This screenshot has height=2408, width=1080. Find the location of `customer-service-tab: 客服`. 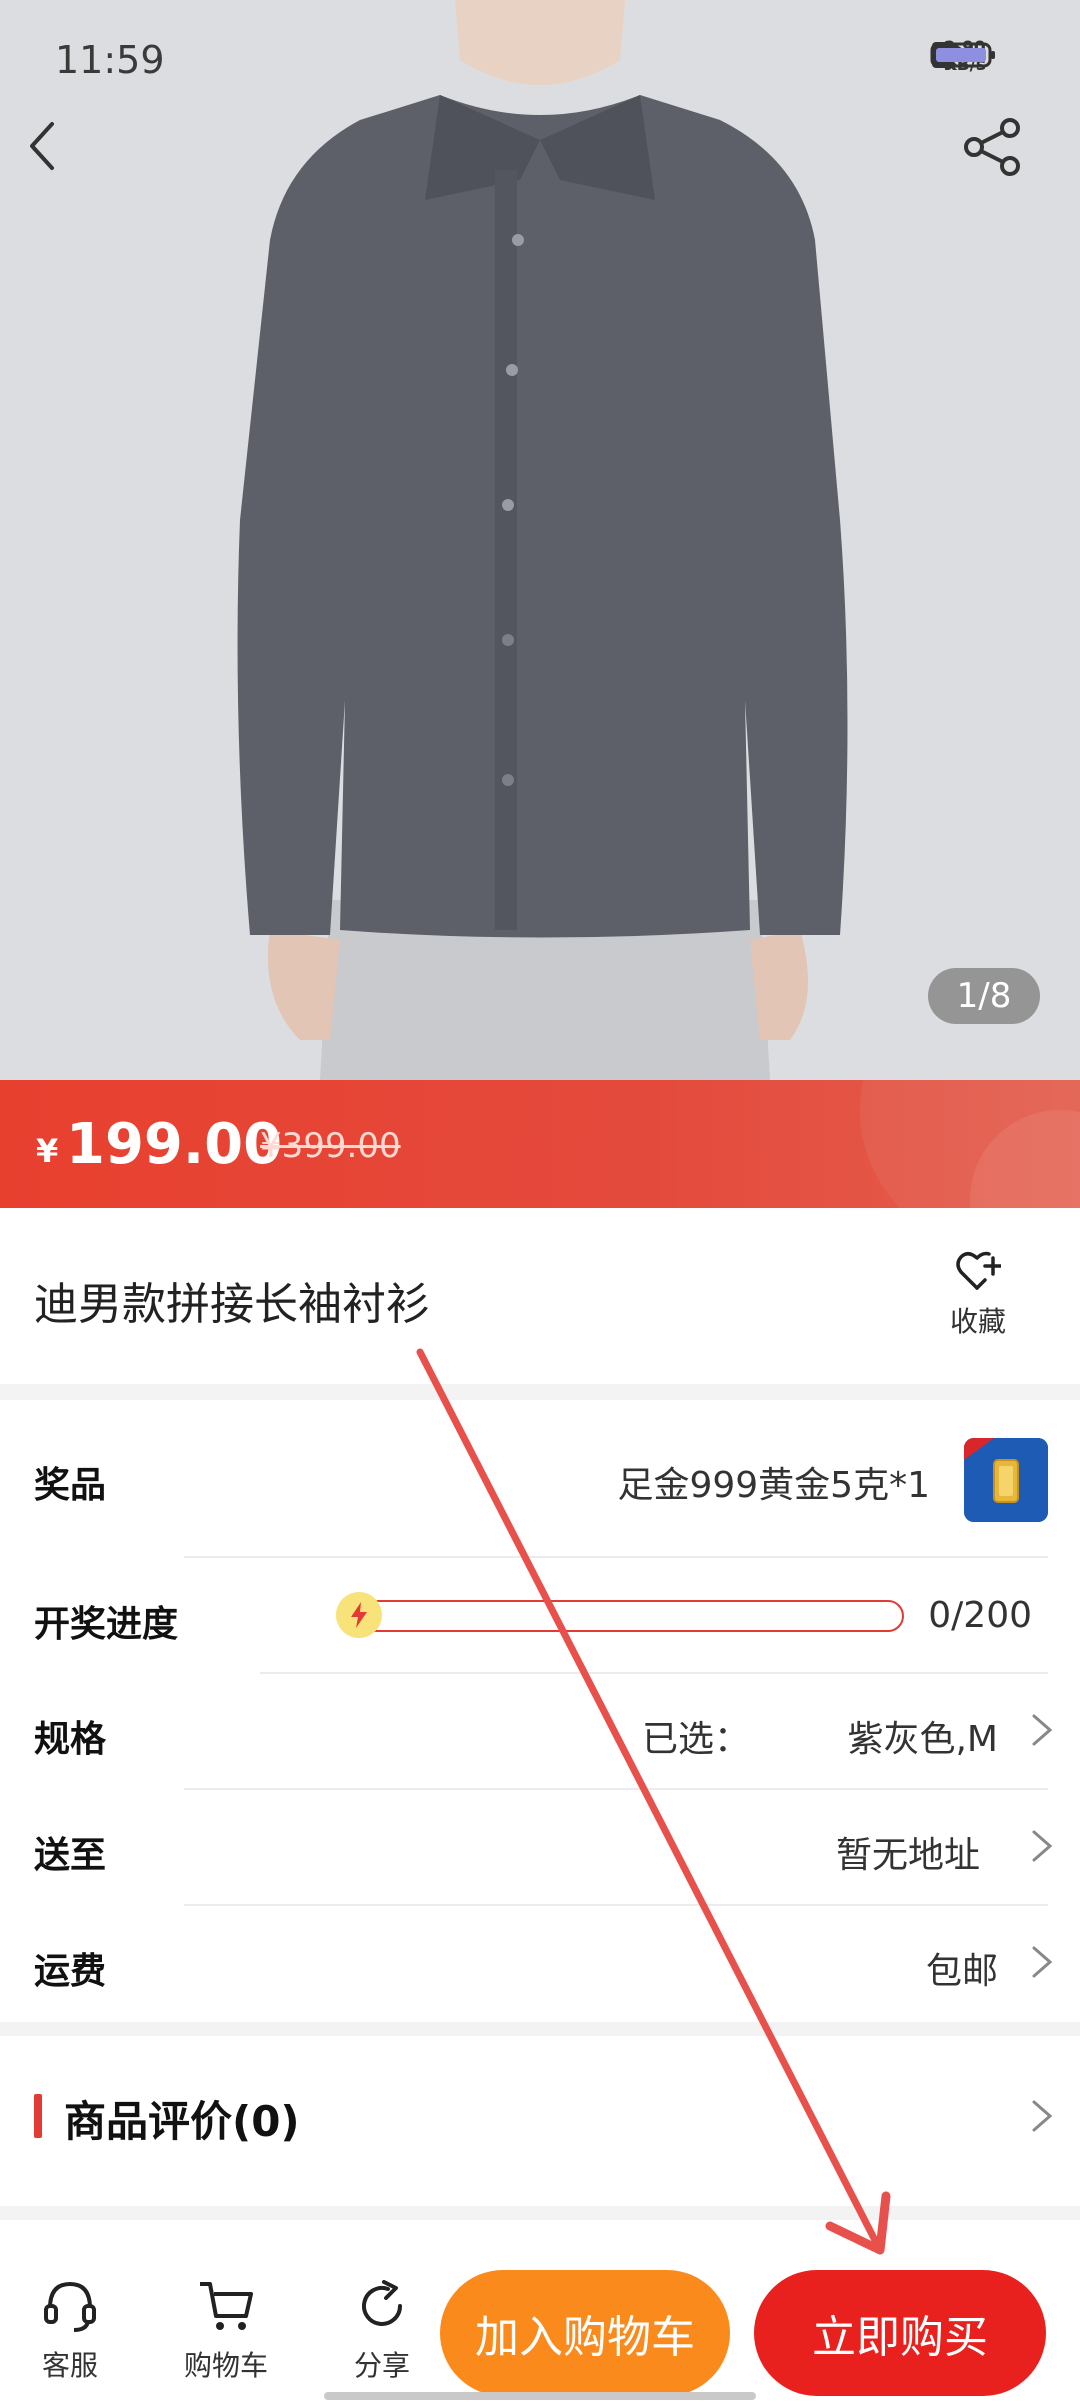

customer-service-tab: 客服 is located at coordinates (70, 2330).